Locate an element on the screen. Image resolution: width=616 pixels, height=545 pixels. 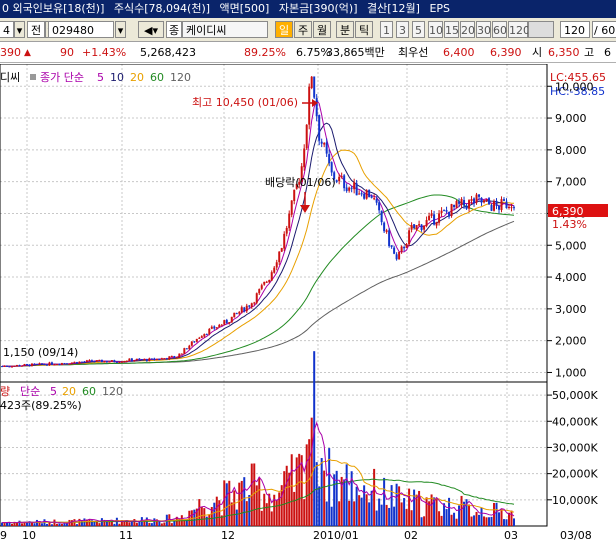
high-label: 고 is located at coordinates (589, 52).